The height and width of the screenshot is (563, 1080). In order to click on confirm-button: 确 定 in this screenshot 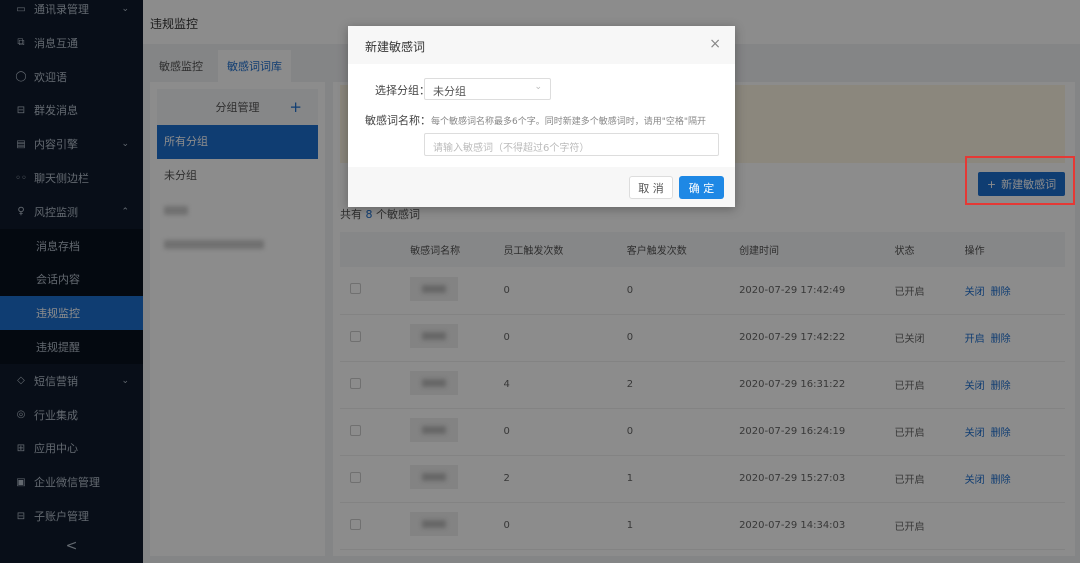, I will do `click(701, 187)`.